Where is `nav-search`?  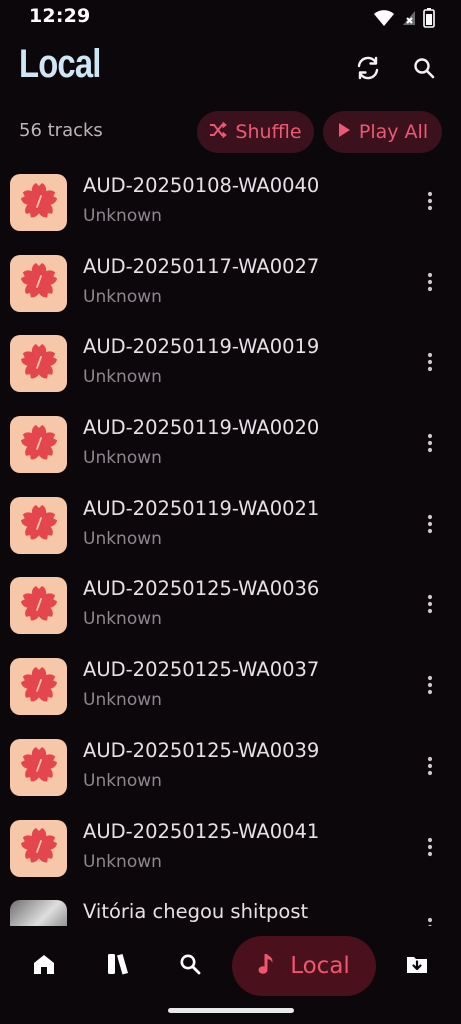
nav-search is located at coordinates (190, 966).